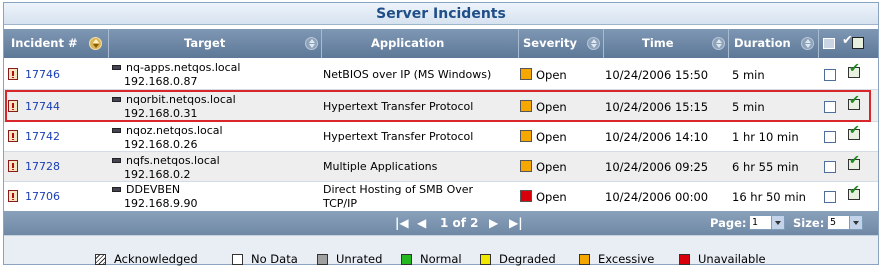  Describe the element at coordinates (550, 43) in the screenshot. I see `column-label: Severity` at that location.